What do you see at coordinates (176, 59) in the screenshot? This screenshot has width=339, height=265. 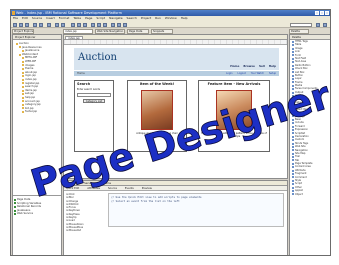 I see `site-header: Auction Home Browse Sell Help` at bounding box center [176, 59].